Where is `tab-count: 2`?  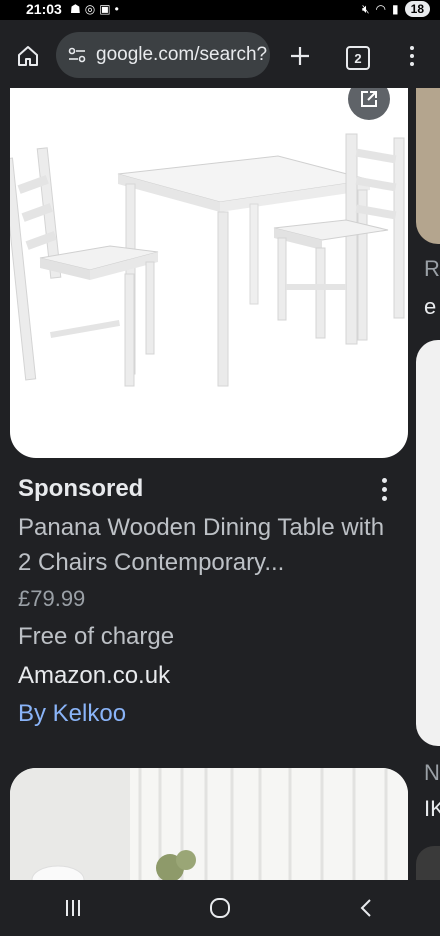
tab-count: 2 is located at coordinates (358, 58).